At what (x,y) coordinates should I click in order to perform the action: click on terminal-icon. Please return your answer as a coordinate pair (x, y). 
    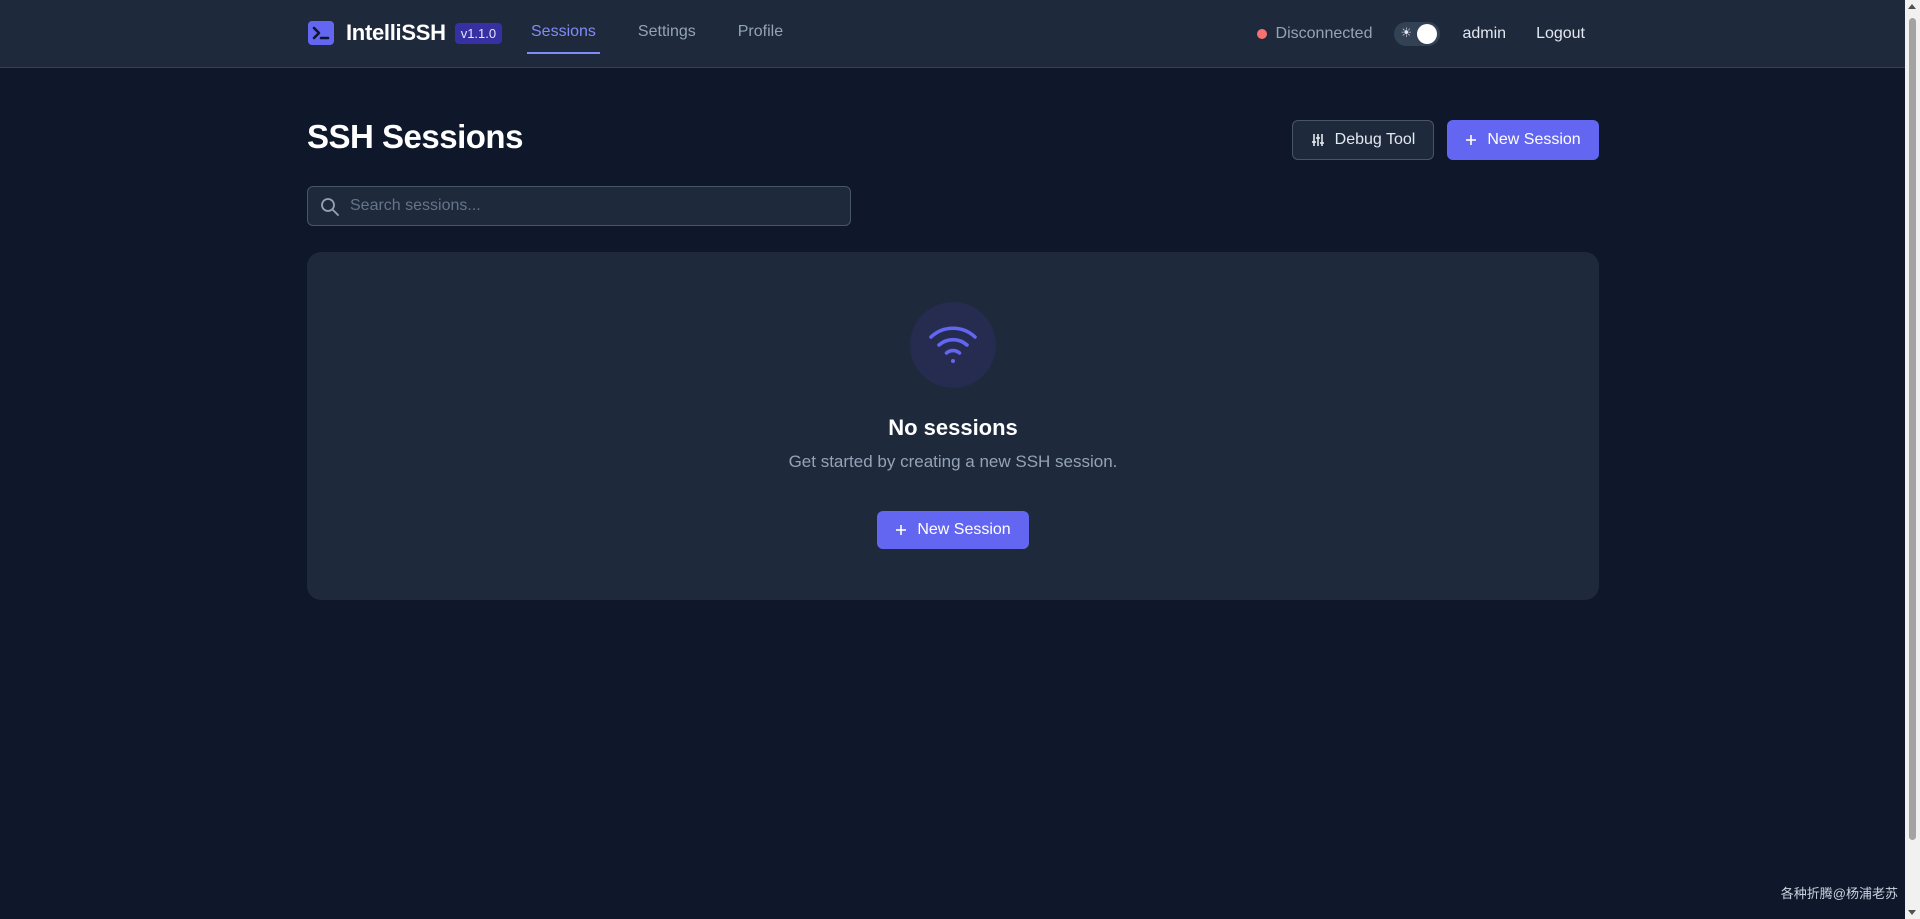
    Looking at the image, I should click on (321, 33).